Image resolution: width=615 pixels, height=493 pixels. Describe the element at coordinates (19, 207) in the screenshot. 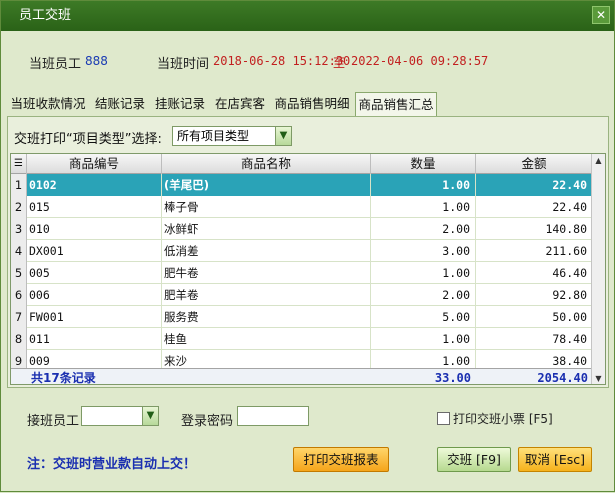

I see `row-number: 2` at that location.